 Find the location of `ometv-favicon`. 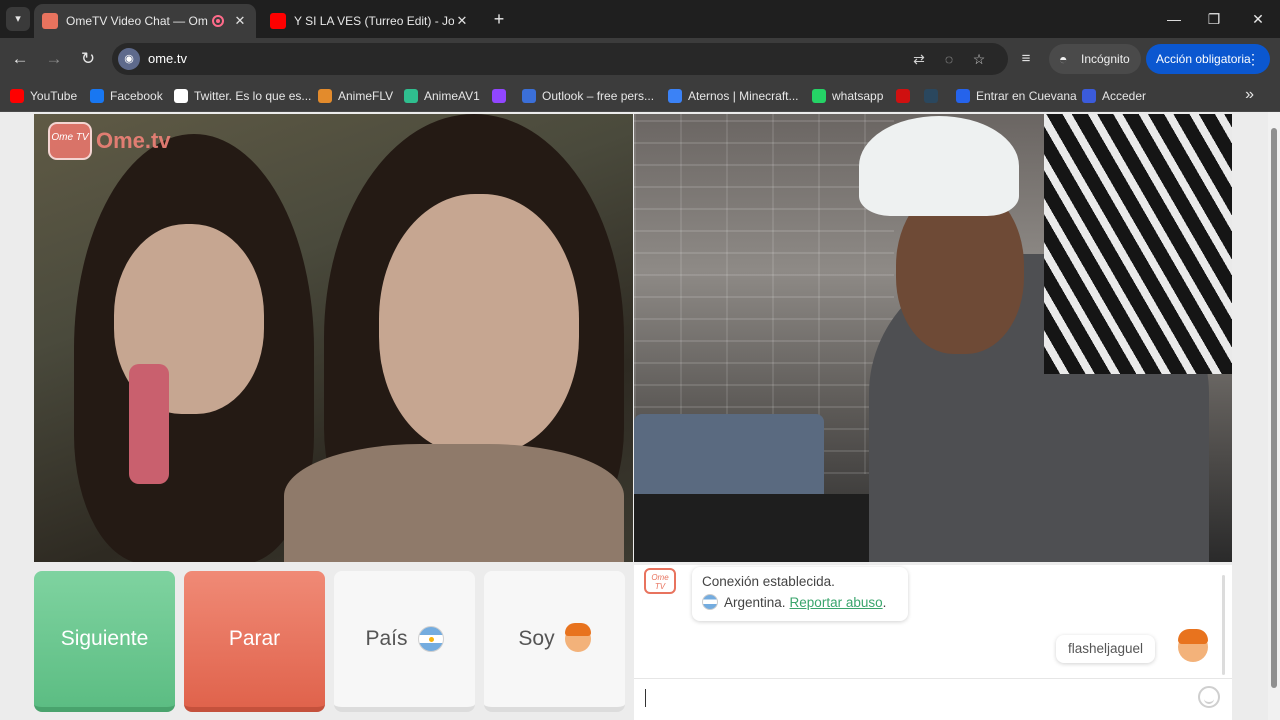

ometv-favicon is located at coordinates (50, 21).